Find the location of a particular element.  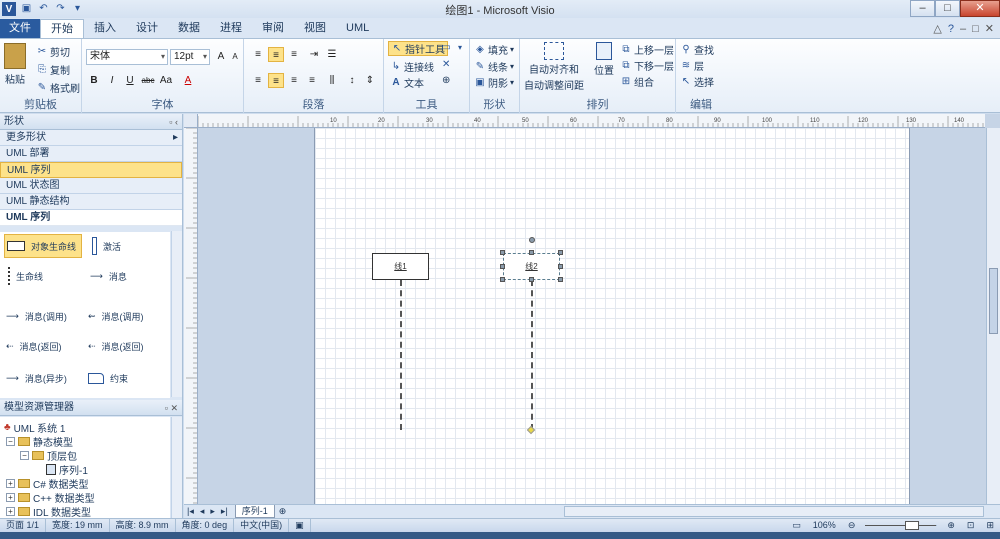

lifeline-1-line is located at coordinates (401, 355).